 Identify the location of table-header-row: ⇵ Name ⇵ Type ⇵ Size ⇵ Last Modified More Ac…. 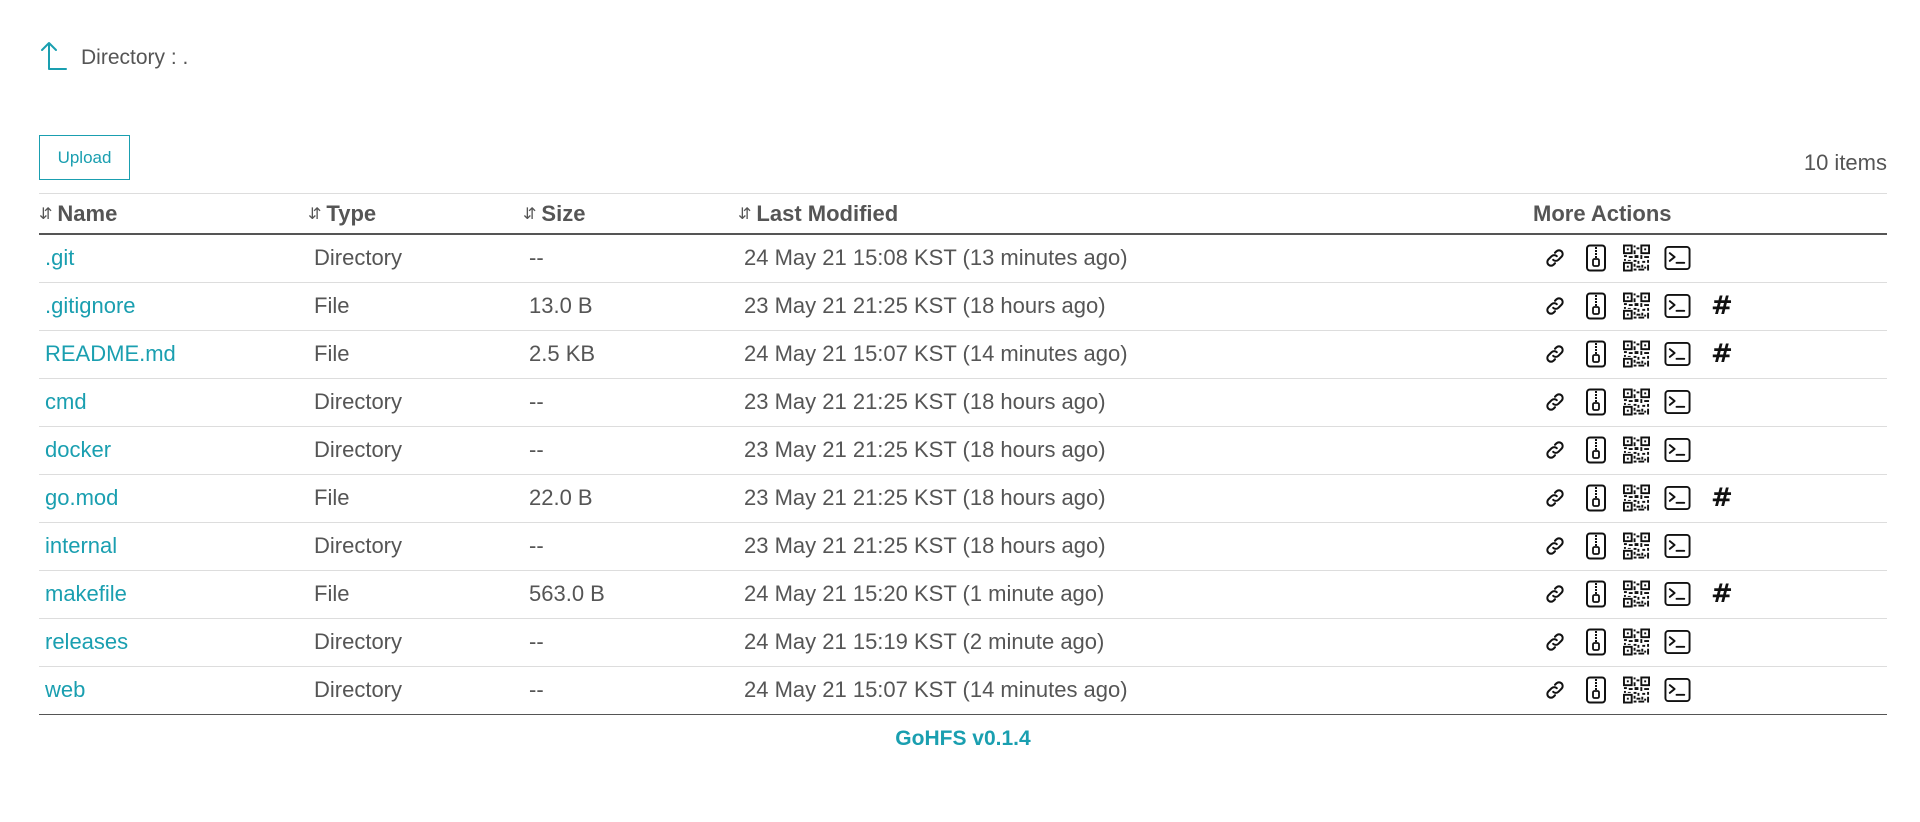
(963, 214).